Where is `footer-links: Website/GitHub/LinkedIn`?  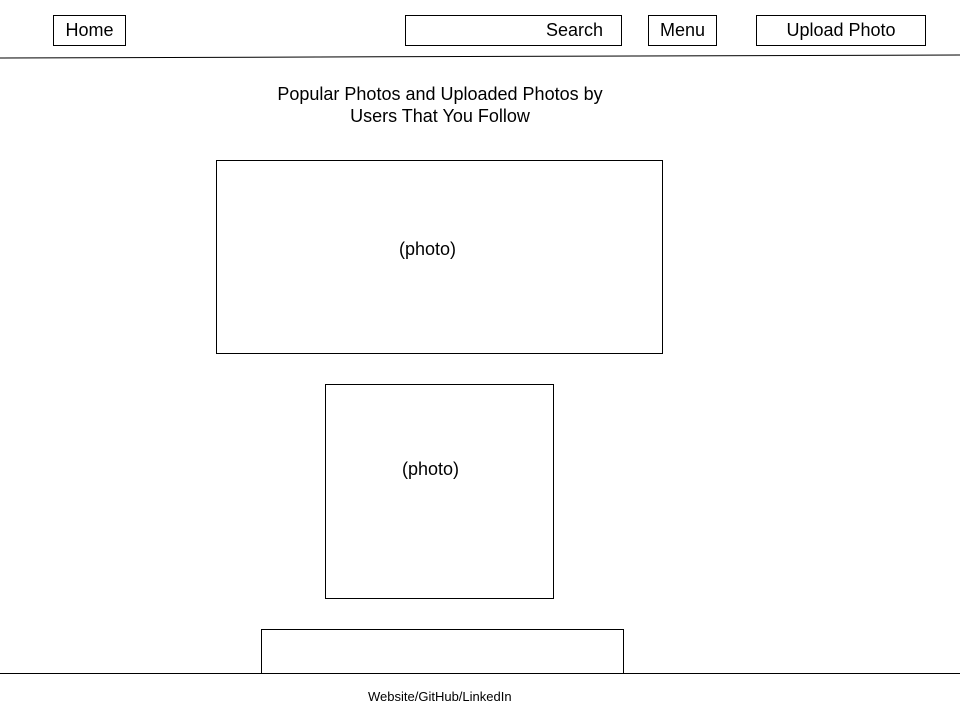
footer-links: Website/GitHub/LinkedIn is located at coordinates (440, 696).